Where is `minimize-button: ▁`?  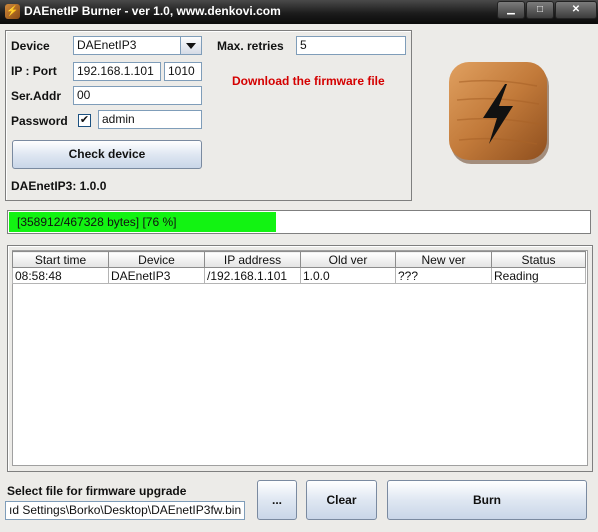
minimize-button: ▁ is located at coordinates (511, 10).